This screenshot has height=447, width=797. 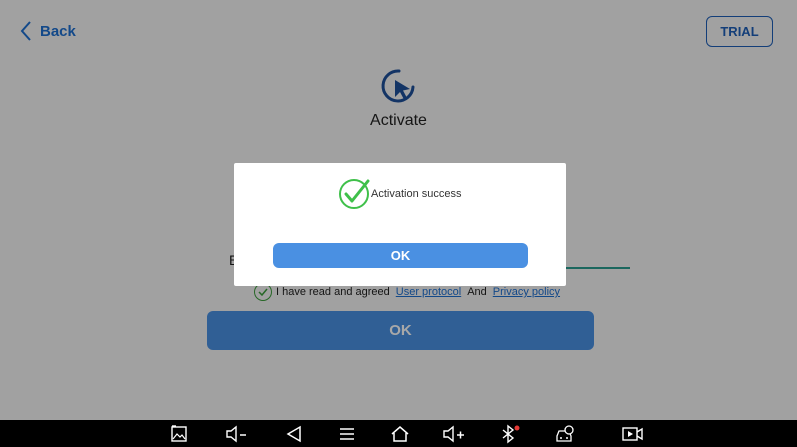 I want to click on home-icon, so click(x=400, y=434).